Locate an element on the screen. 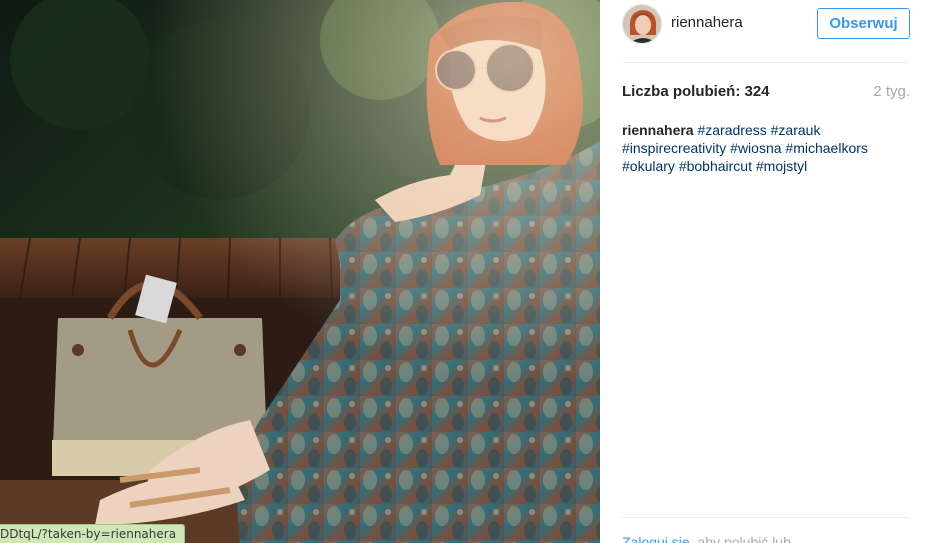 The image size is (933, 543). login-prompt: Zaloguj się, aby polubić lub is located at coordinates (706, 538).